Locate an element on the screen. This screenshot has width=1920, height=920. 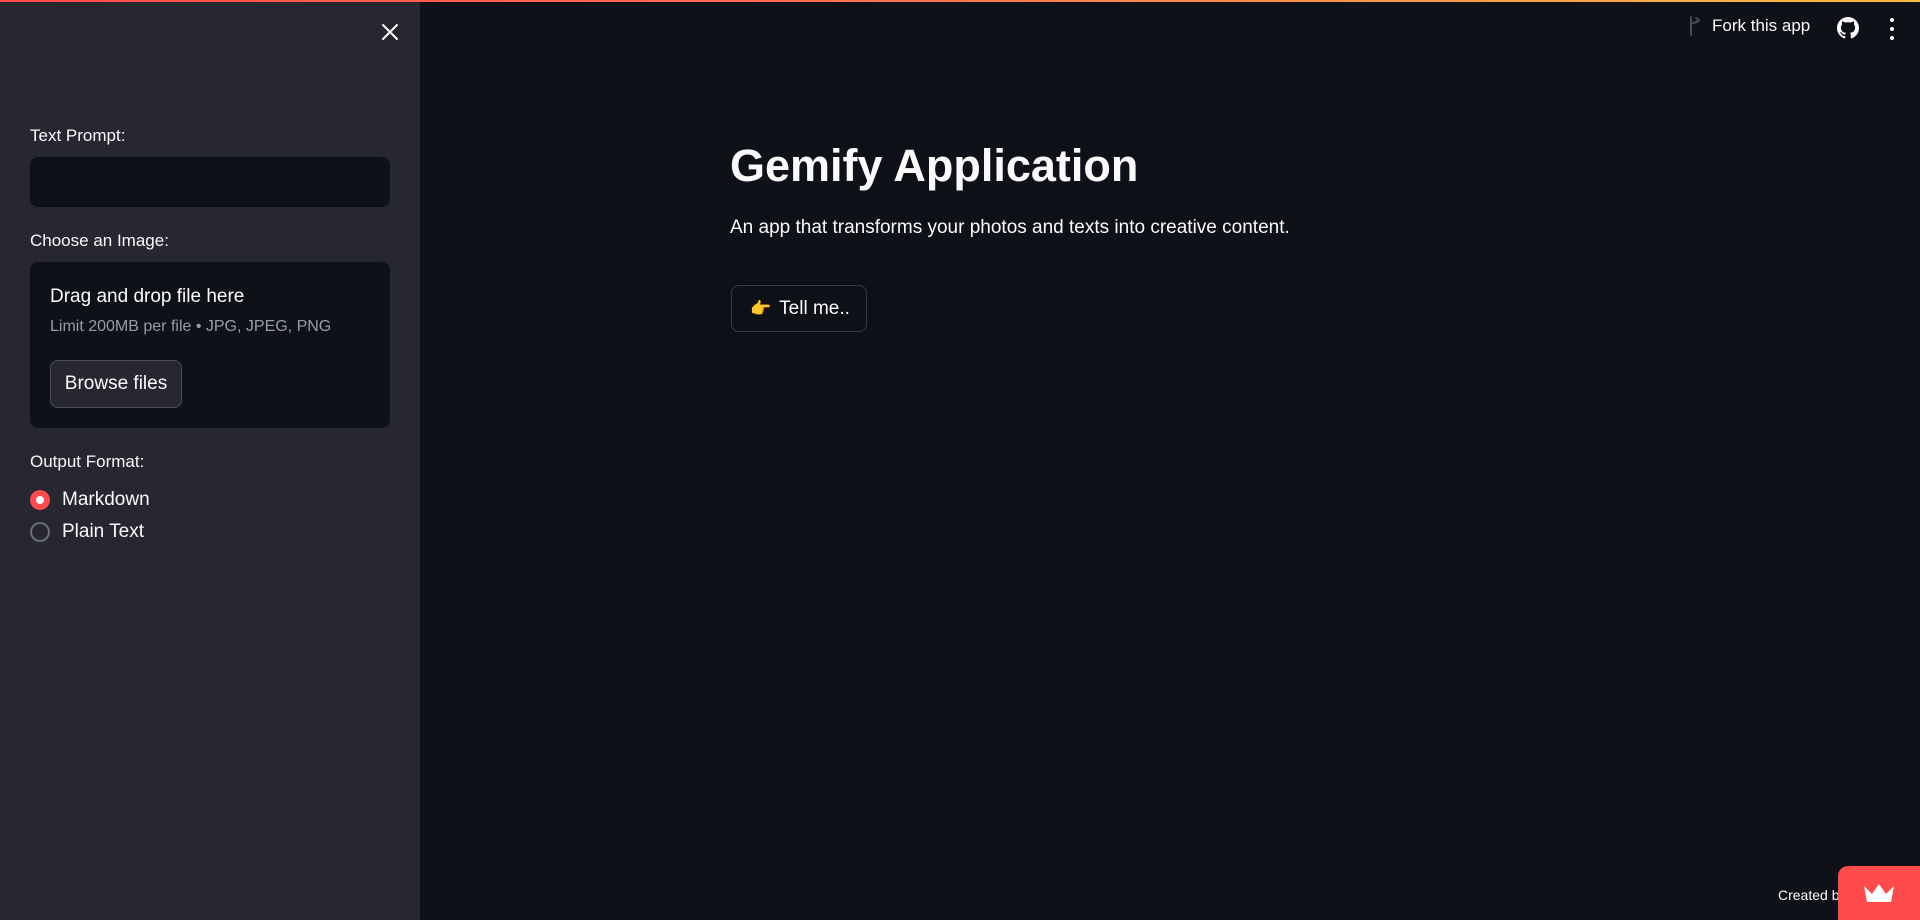
close-sidebar-button is located at coordinates (390, 32).